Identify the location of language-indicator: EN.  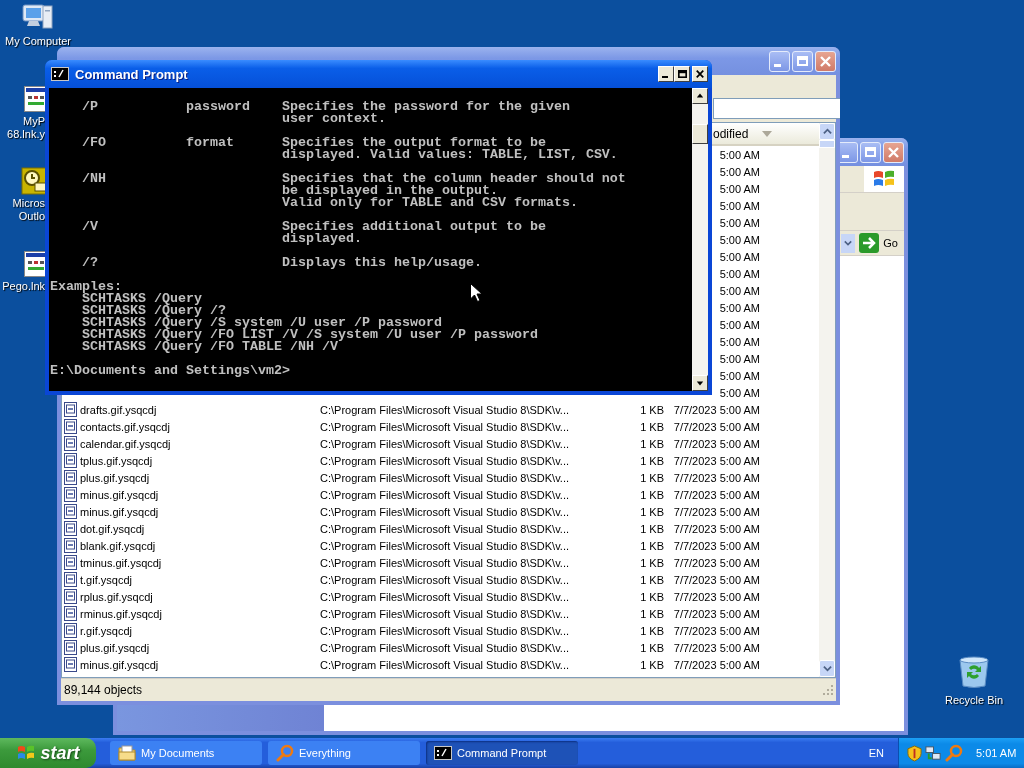
(876, 753).